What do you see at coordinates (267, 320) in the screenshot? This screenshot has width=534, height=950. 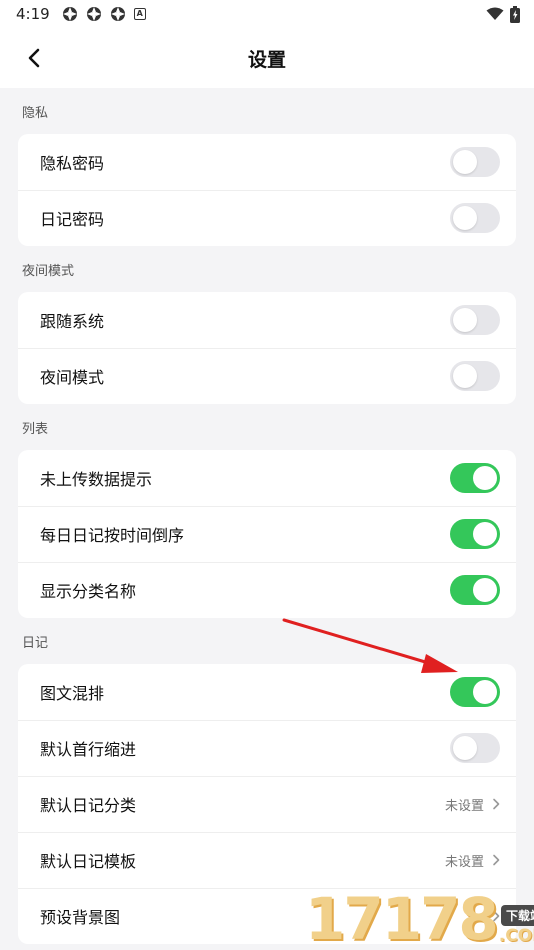 I see `setting-row-follow-system: 跟随系统` at bounding box center [267, 320].